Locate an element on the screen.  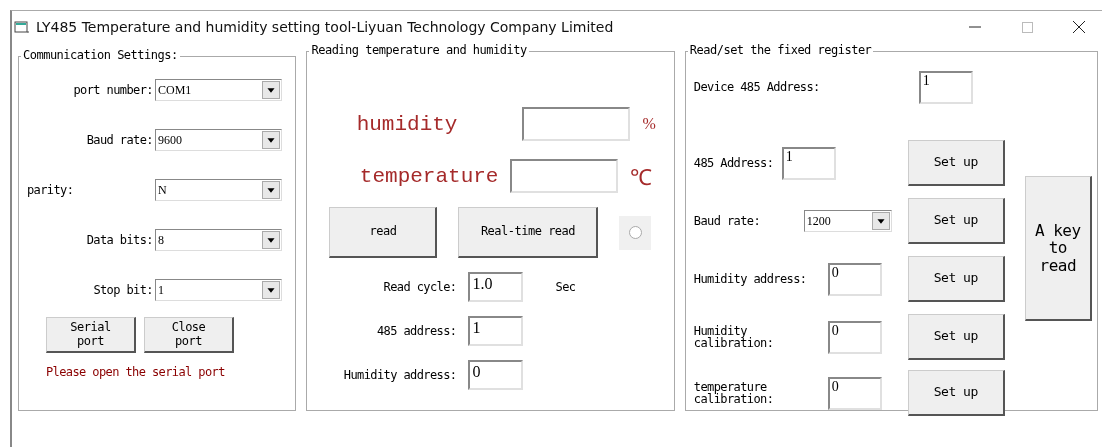
field-label: 485 Address: is located at coordinates (734, 163).